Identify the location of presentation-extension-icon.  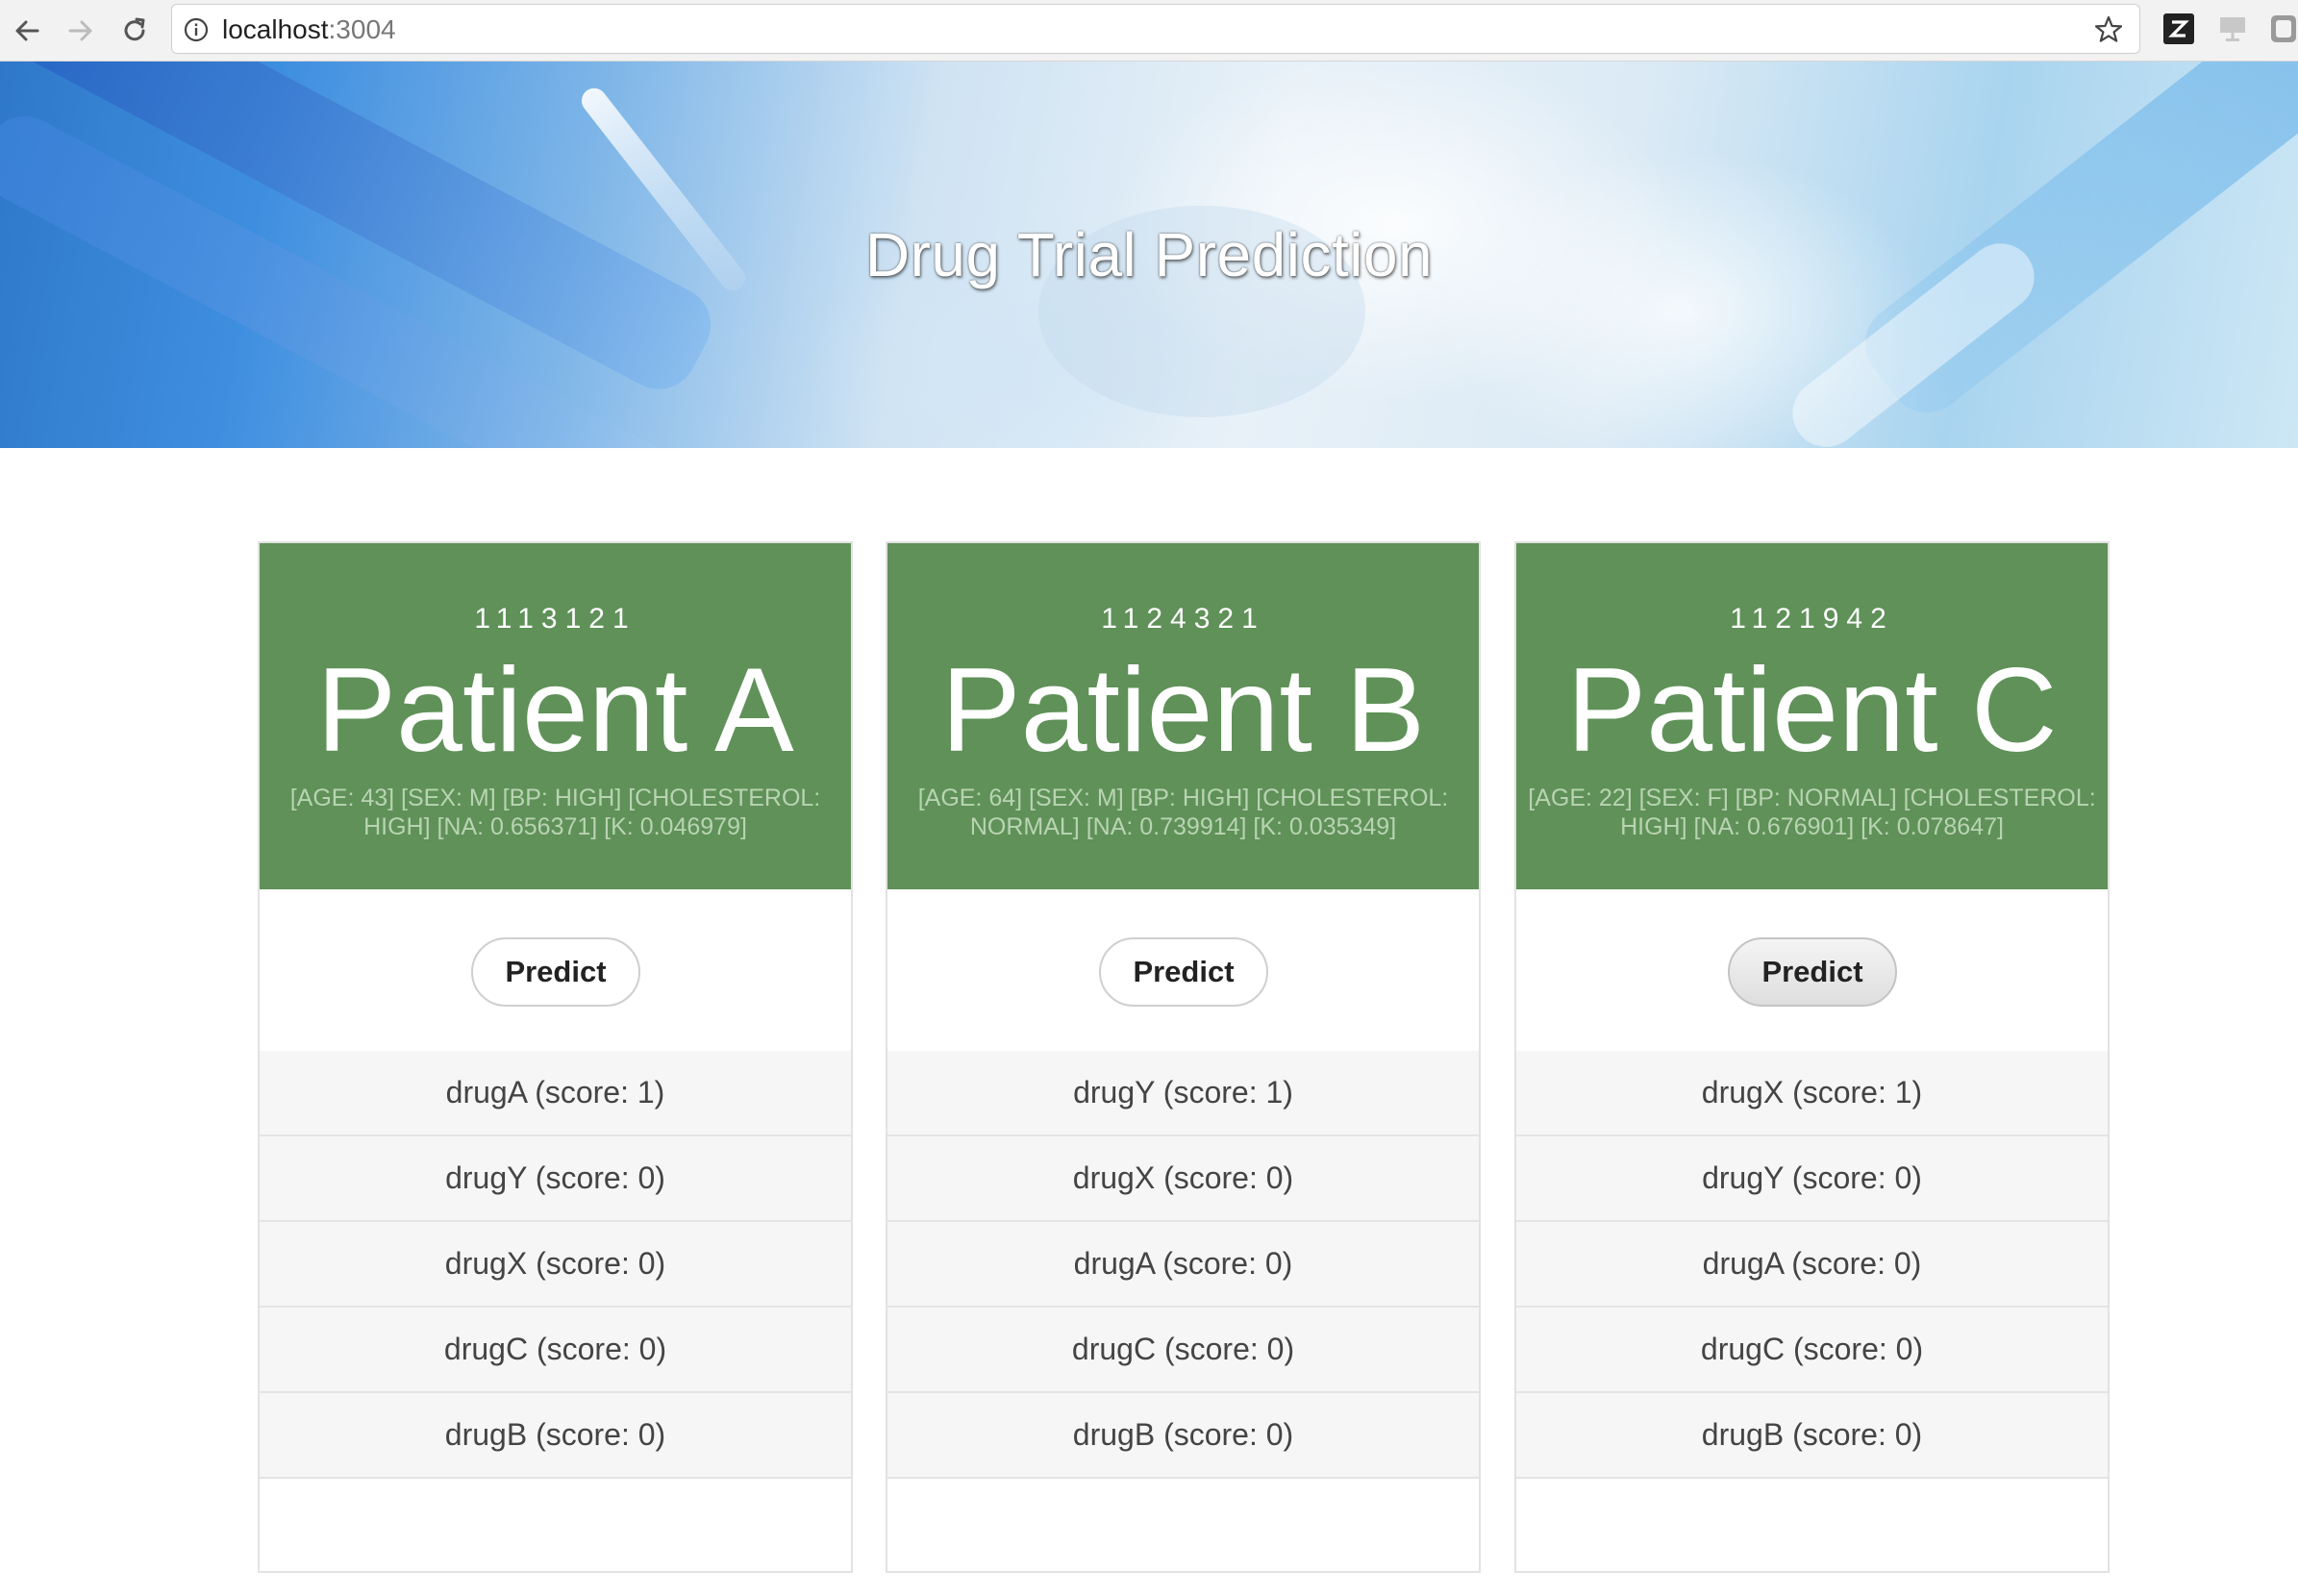
(2233, 28).